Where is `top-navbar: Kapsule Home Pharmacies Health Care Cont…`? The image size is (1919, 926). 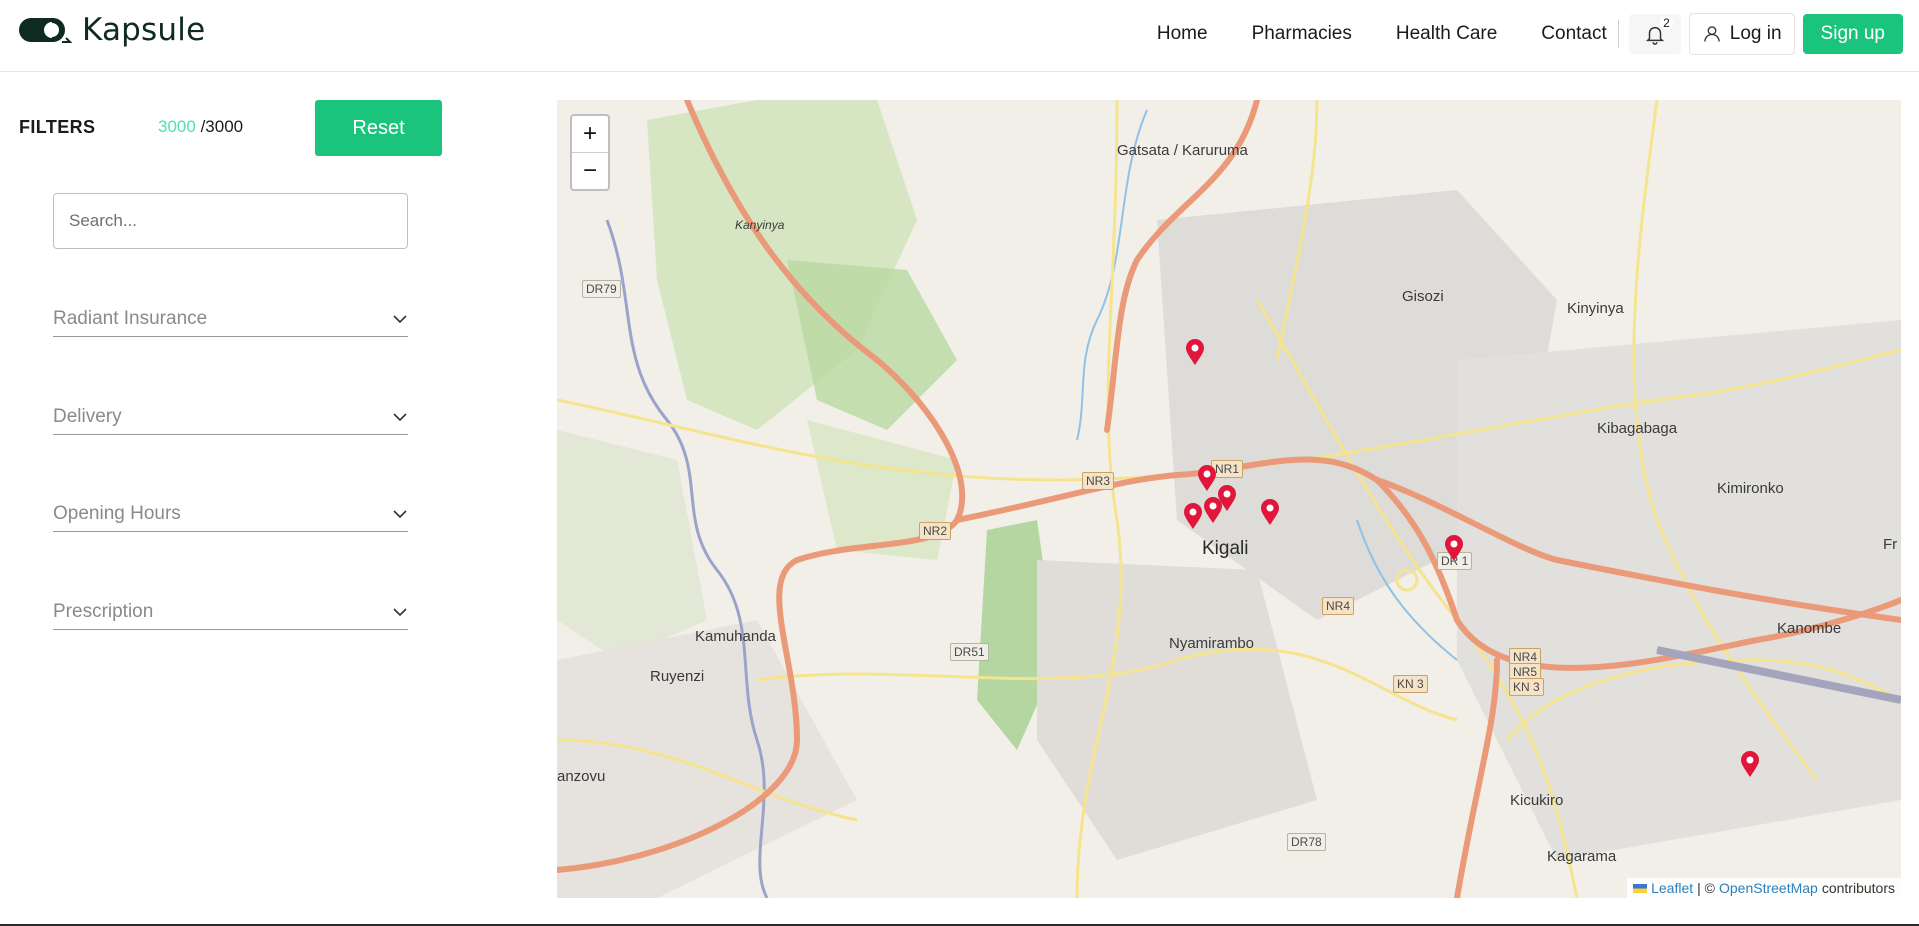 top-navbar: Kapsule Home Pharmacies Health Care Cont… is located at coordinates (959, 36).